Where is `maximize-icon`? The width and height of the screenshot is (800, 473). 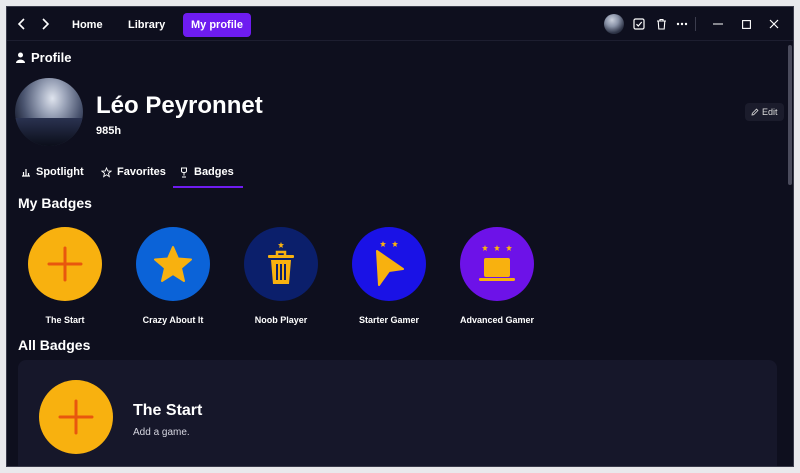
maximize-icon is located at coordinates (746, 24).